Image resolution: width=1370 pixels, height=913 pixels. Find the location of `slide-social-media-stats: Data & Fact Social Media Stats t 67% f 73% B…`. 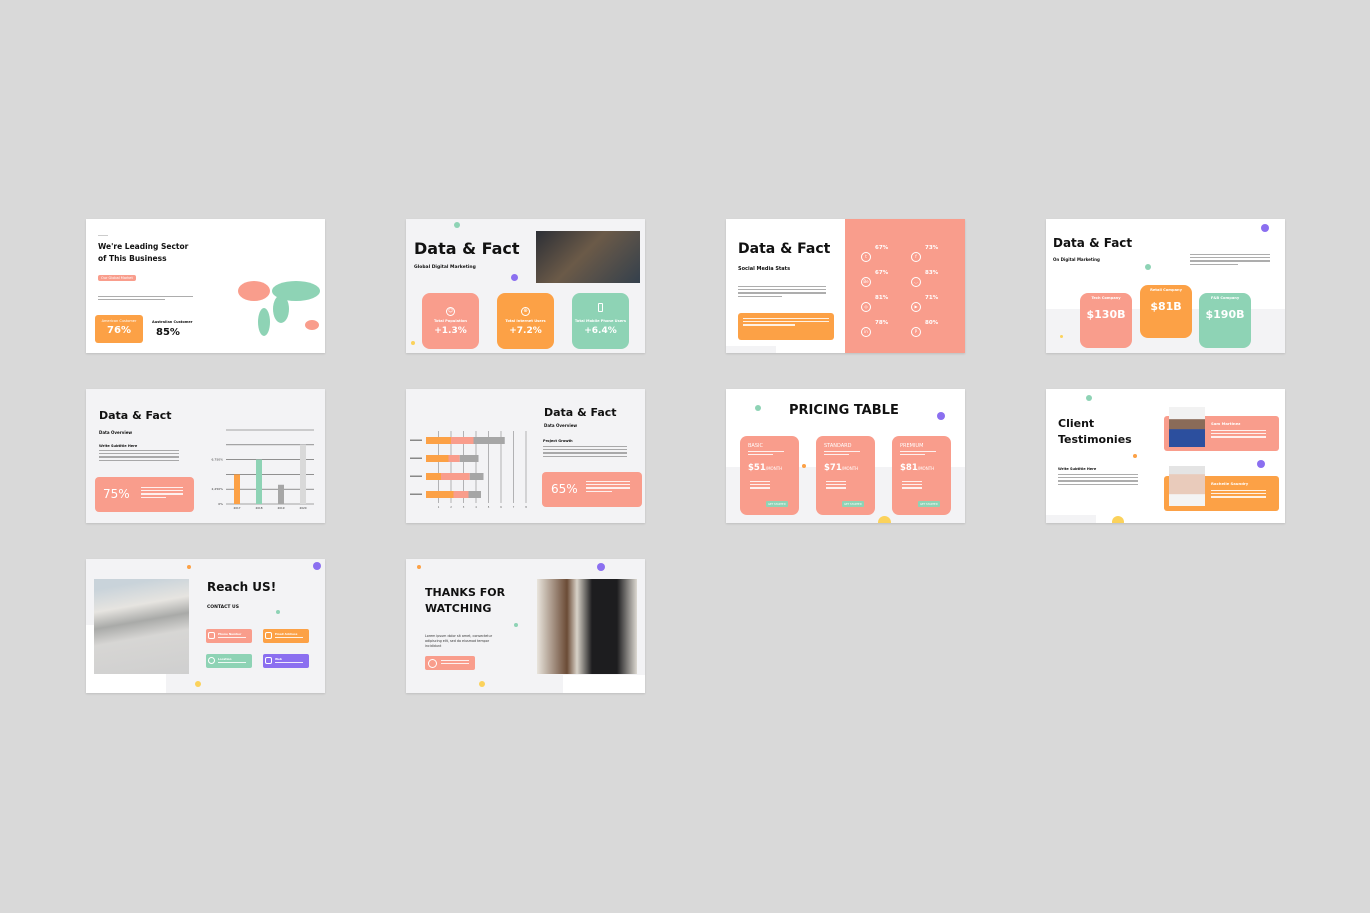

slide-social-media-stats: Data & Fact Social Media Stats t 67% f 73% B… is located at coordinates (845, 286).